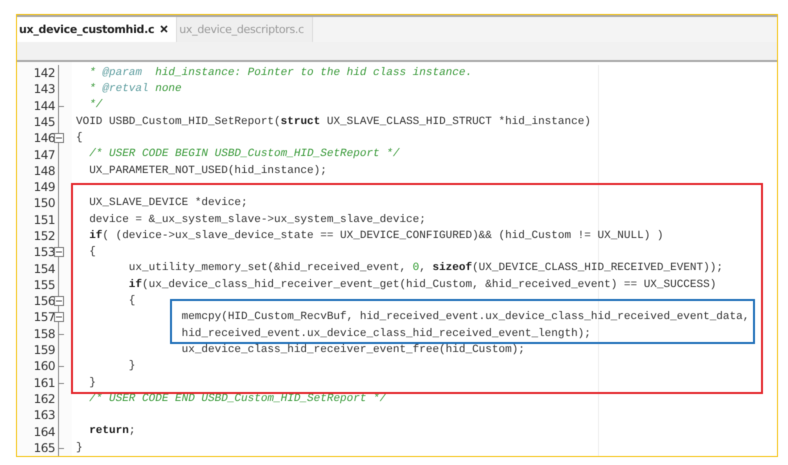  Describe the element at coordinates (43, 301) in the screenshot. I see `line-number: 156` at that location.